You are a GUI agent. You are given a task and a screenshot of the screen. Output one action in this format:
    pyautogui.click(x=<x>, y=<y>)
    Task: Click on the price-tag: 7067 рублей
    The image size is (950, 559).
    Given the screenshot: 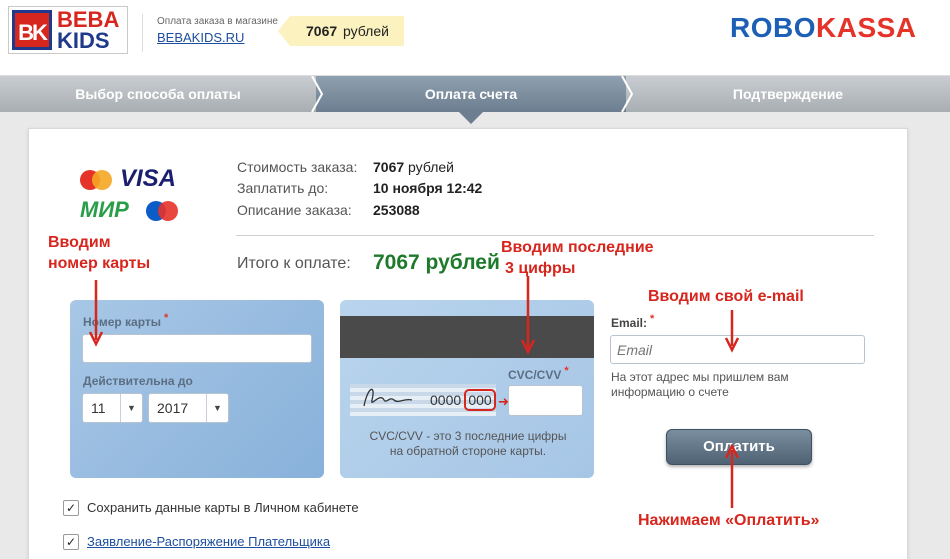 What is the action you would take?
    pyautogui.click(x=341, y=31)
    